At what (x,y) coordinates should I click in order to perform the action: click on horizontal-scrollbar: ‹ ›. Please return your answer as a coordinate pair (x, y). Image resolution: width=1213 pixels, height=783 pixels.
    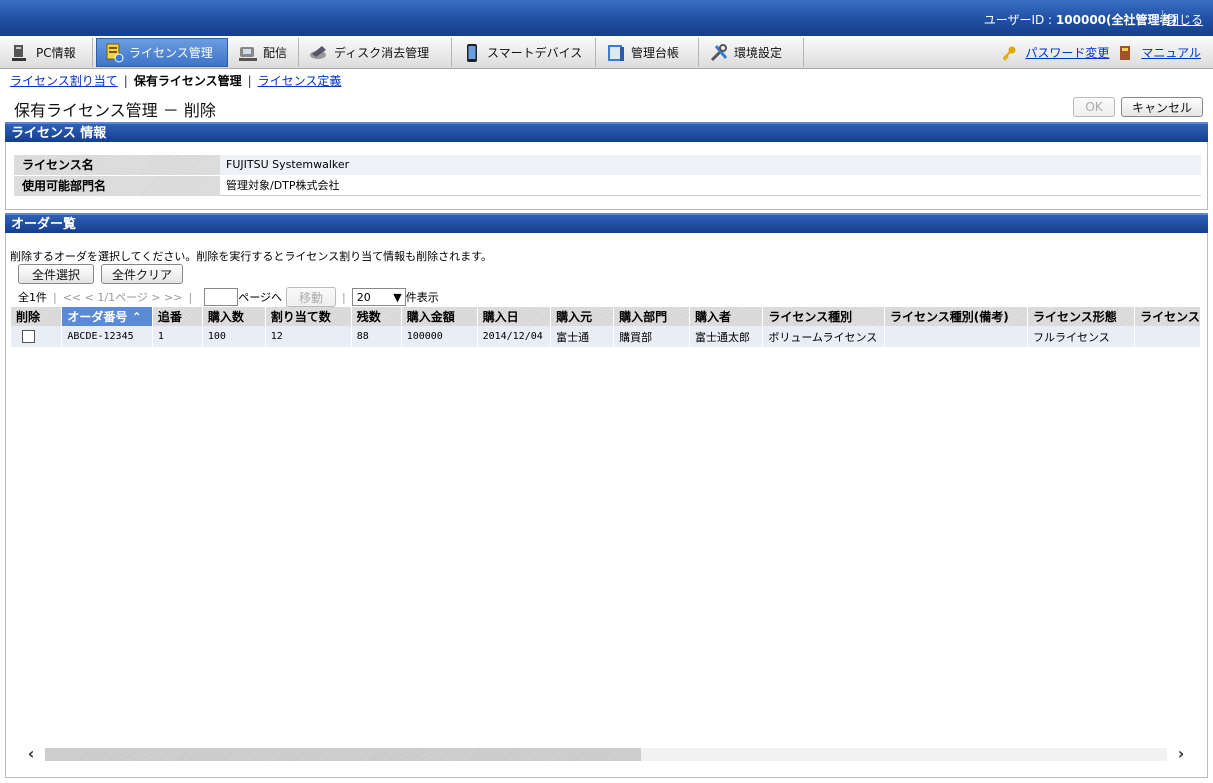
    Looking at the image, I should click on (606, 754).